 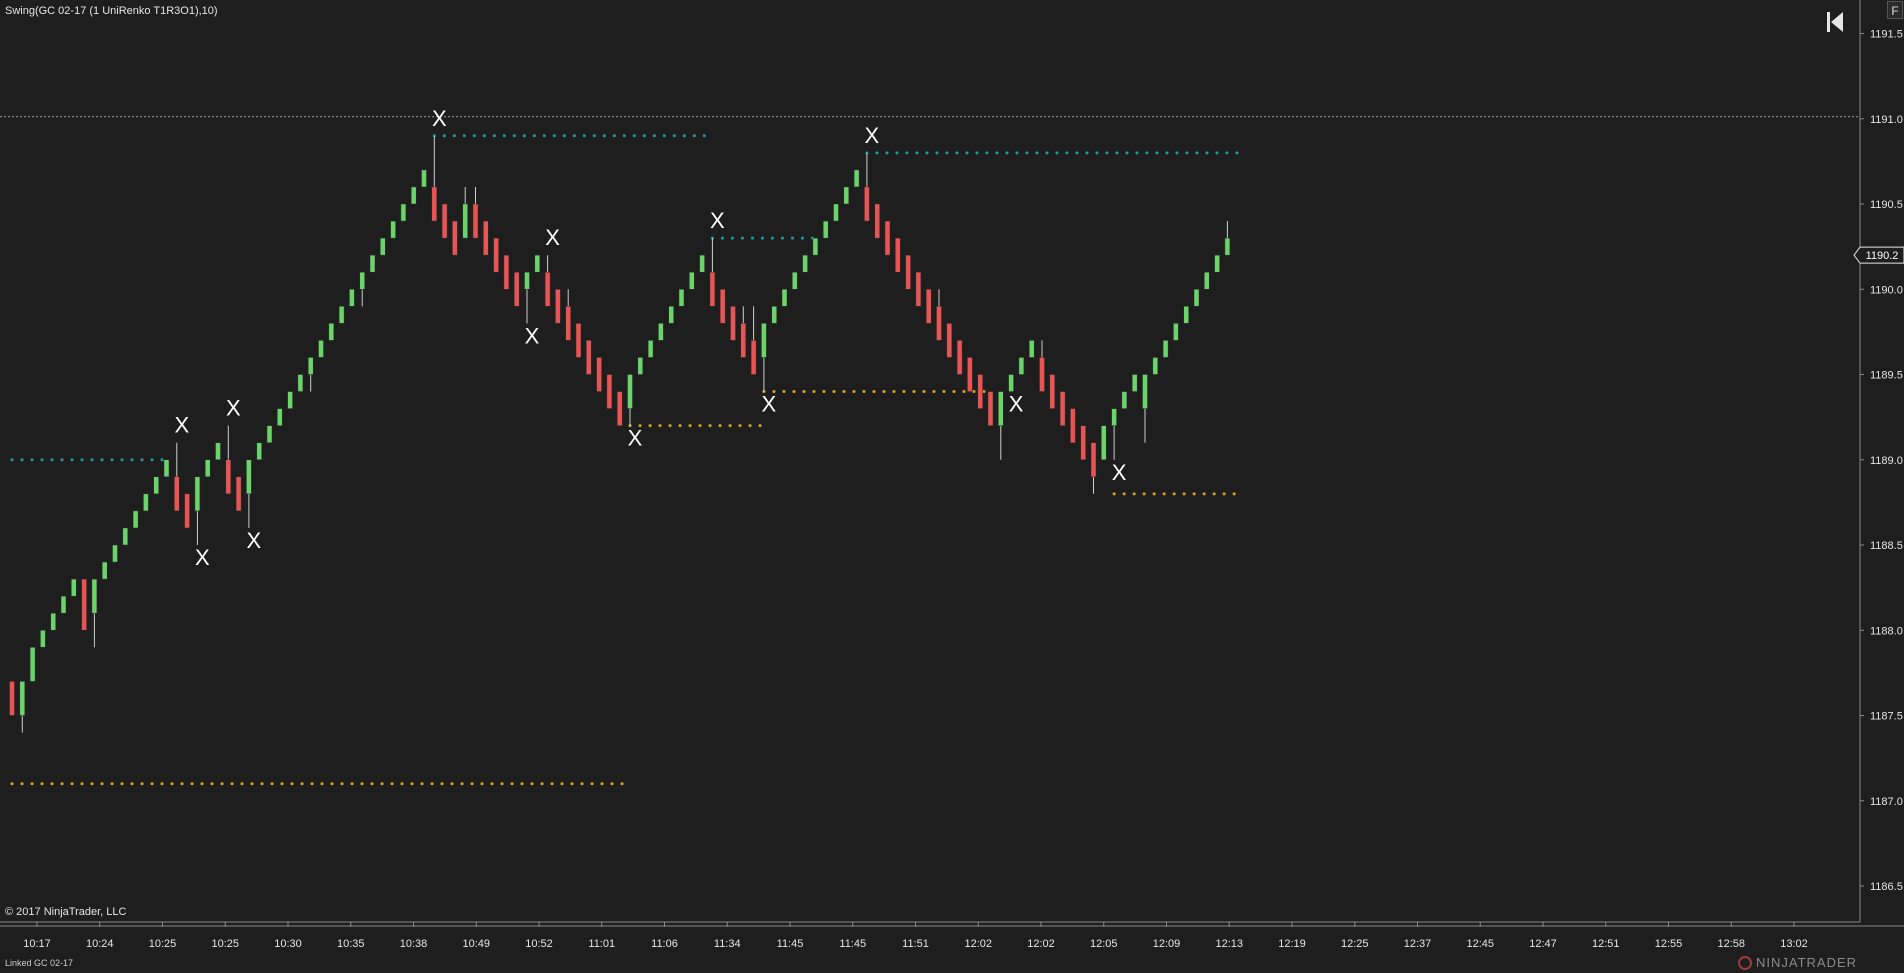 I want to click on x-tick-label: 12:25, so click(x=1355, y=944).